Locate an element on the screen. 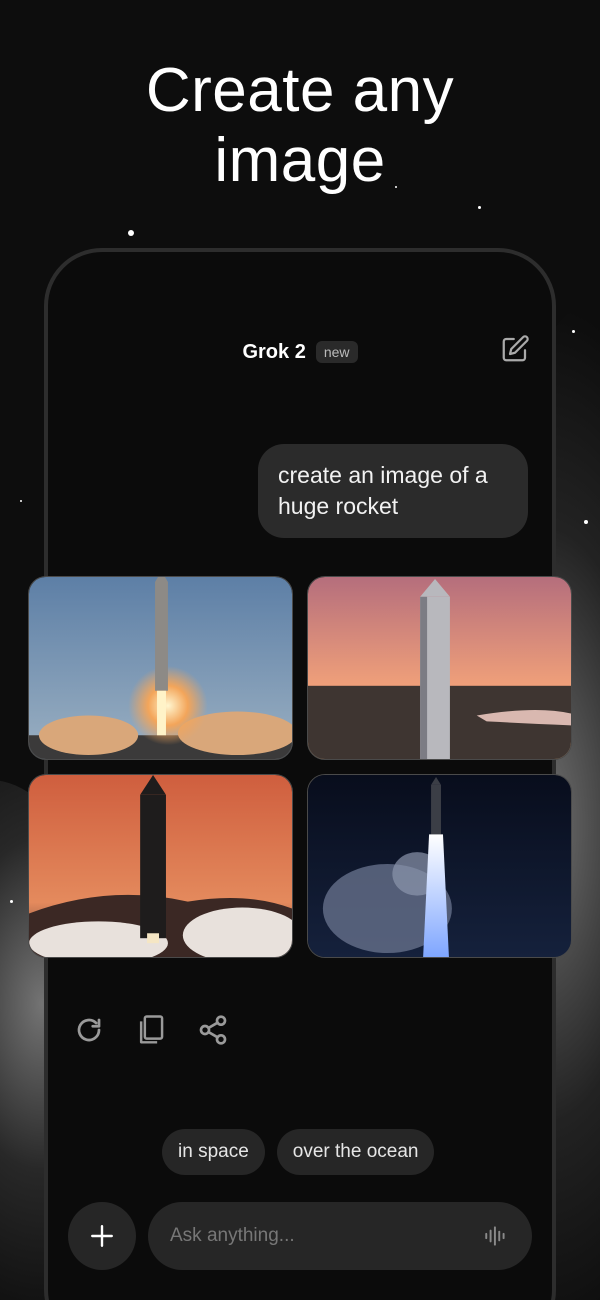 This screenshot has height=1300, width=600. suggestion-chips: in space over the ocean is located at coordinates (298, 1152).